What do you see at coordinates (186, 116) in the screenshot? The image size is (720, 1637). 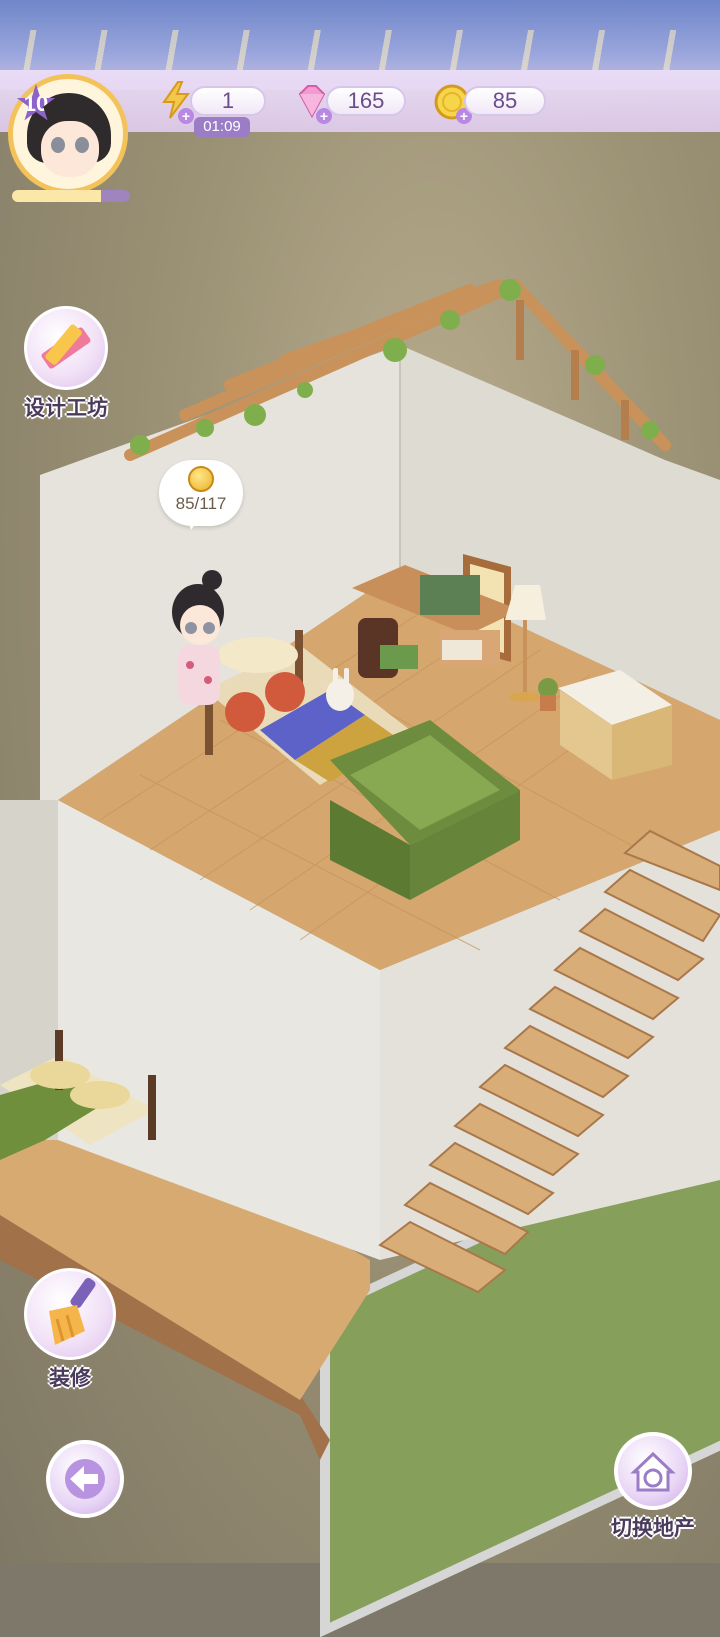 I see `add-energy-button: +` at bounding box center [186, 116].